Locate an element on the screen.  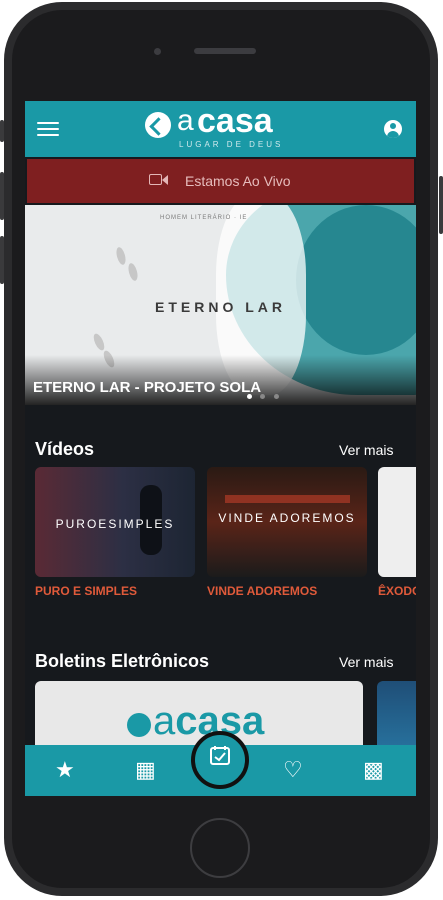
star-icon: ★ is located at coordinates (65, 770).